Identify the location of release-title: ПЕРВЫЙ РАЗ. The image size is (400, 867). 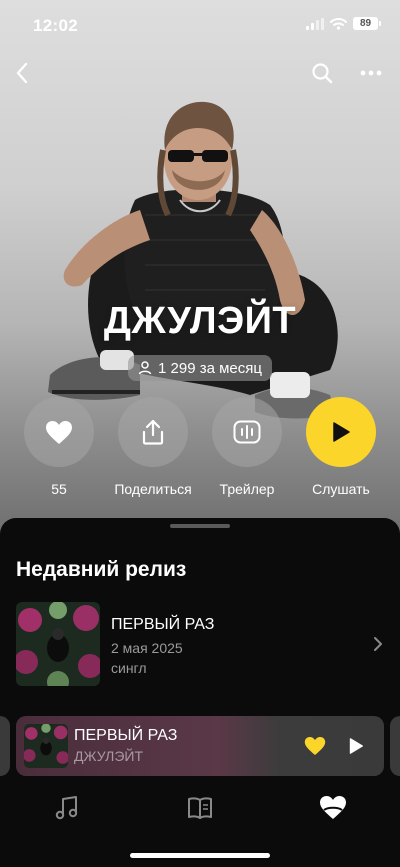
(163, 624).